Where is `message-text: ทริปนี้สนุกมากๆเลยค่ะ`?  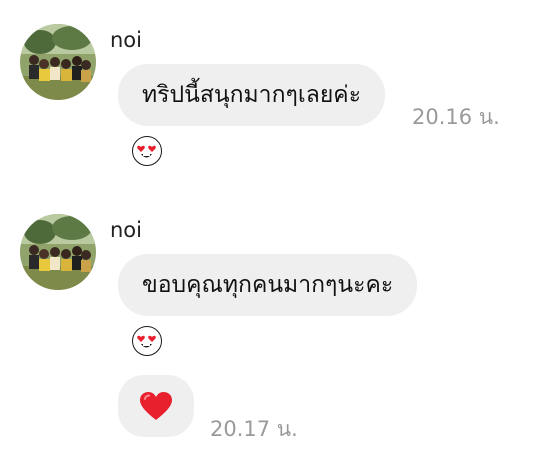 message-text: ทริปนี้สนุกมากๆเลยค่ะ is located at coordinates (252, 95).